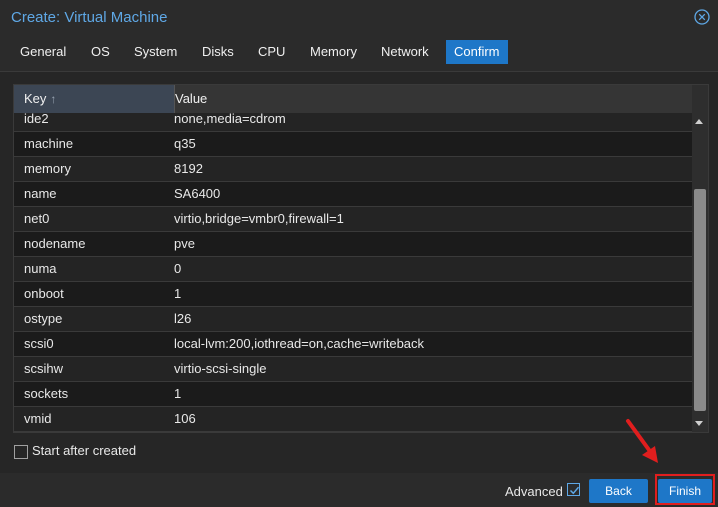  Describe the element at coordinates (35, 98) in the screenshot. I see `column-key-label: Key` at that location.